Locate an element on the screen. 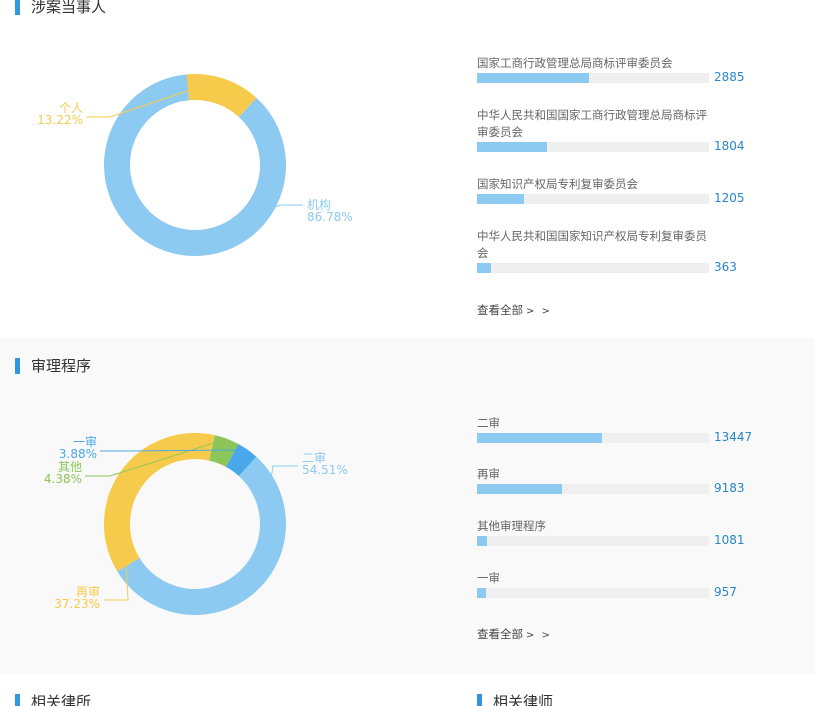  slice-percent-label: 4.38% is located at coordinates (63, 479).